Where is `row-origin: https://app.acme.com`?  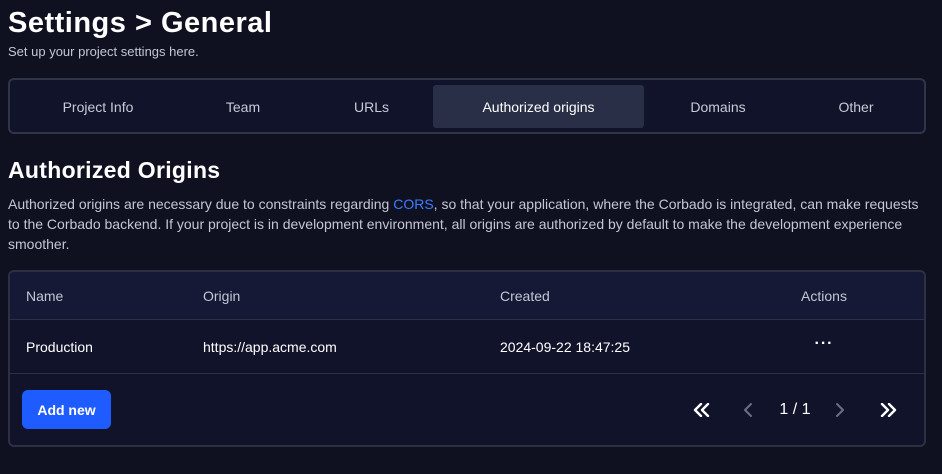
row-origin: https://app.acme.com is located at coordinates (270, 347).